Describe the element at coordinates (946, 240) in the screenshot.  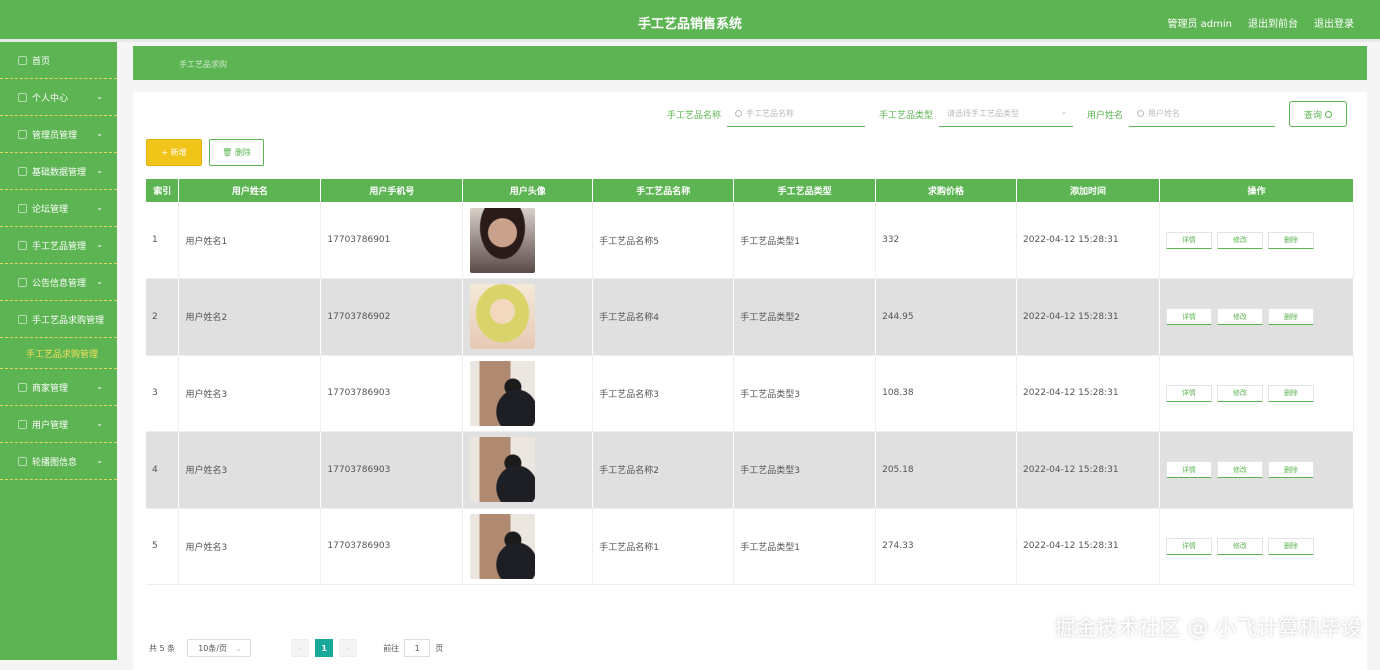
I see `cell-price: 332` at that location.